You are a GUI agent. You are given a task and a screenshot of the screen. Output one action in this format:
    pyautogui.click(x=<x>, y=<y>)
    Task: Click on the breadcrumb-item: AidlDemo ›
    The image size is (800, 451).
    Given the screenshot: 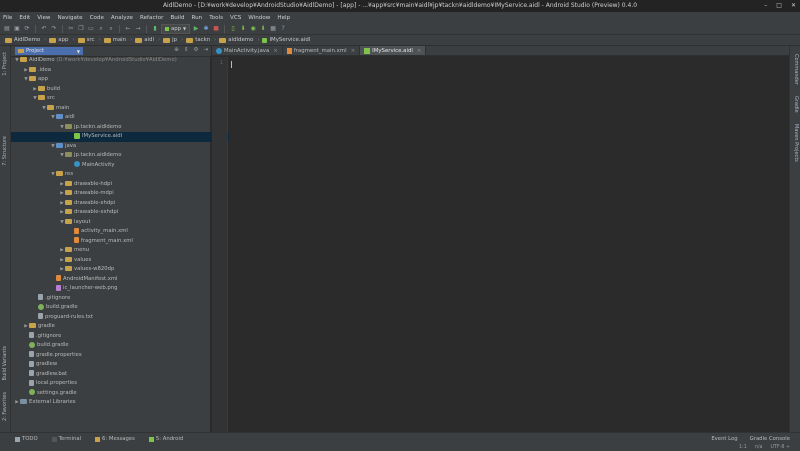 What is the action you would take?
    pyautogui.click(x=25, y=40)
    